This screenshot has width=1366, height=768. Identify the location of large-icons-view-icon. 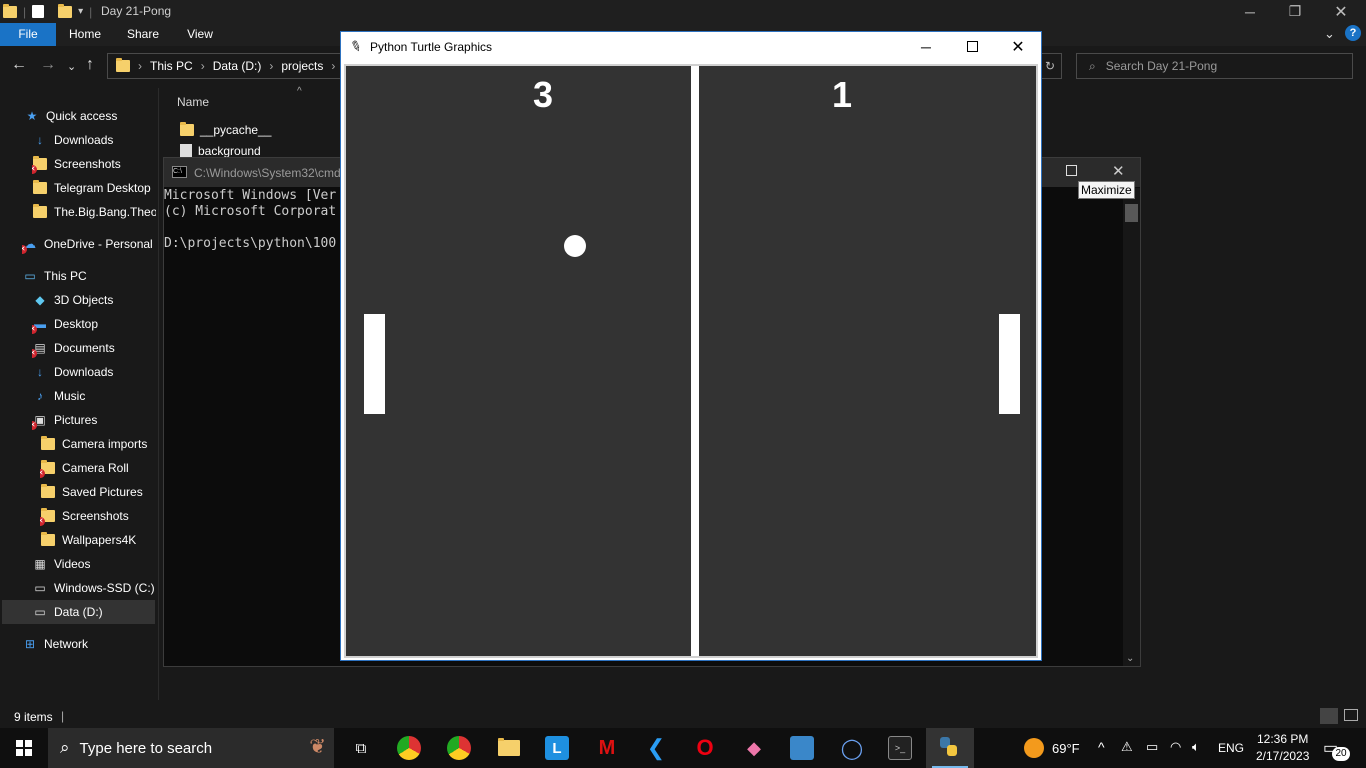
(1351, 715).